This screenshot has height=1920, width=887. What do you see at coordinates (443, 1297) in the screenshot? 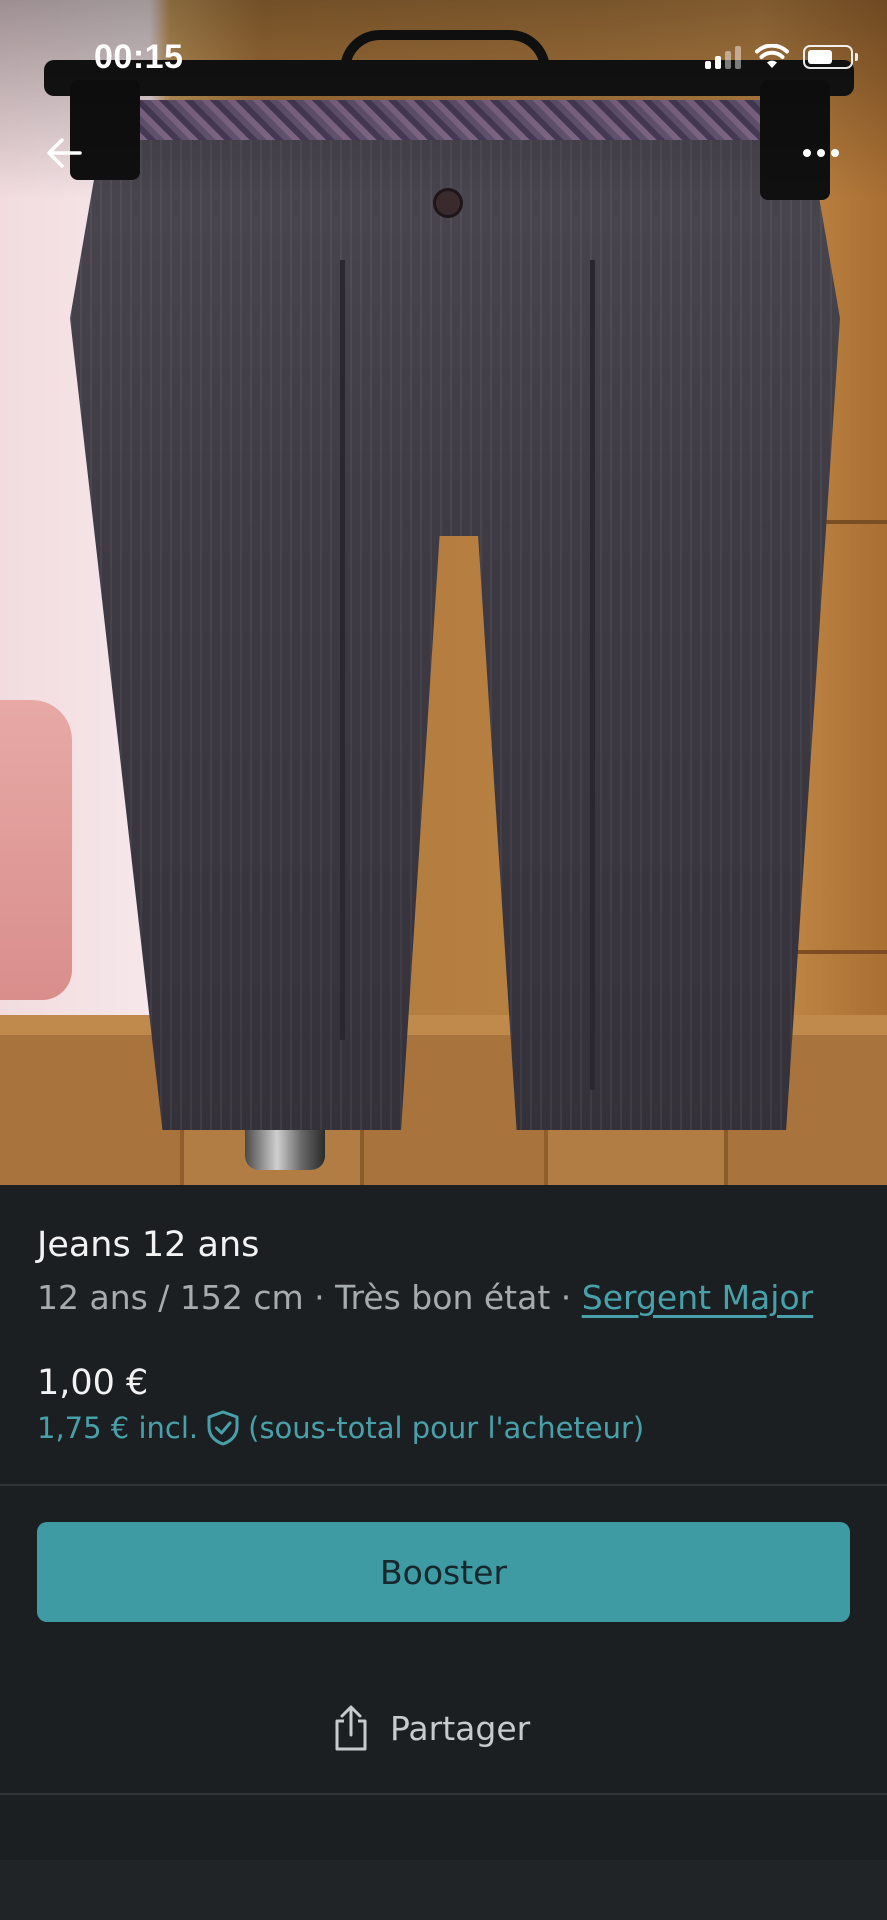
I see `item-condition: Très bon état` at bounding box center [443, 1297].